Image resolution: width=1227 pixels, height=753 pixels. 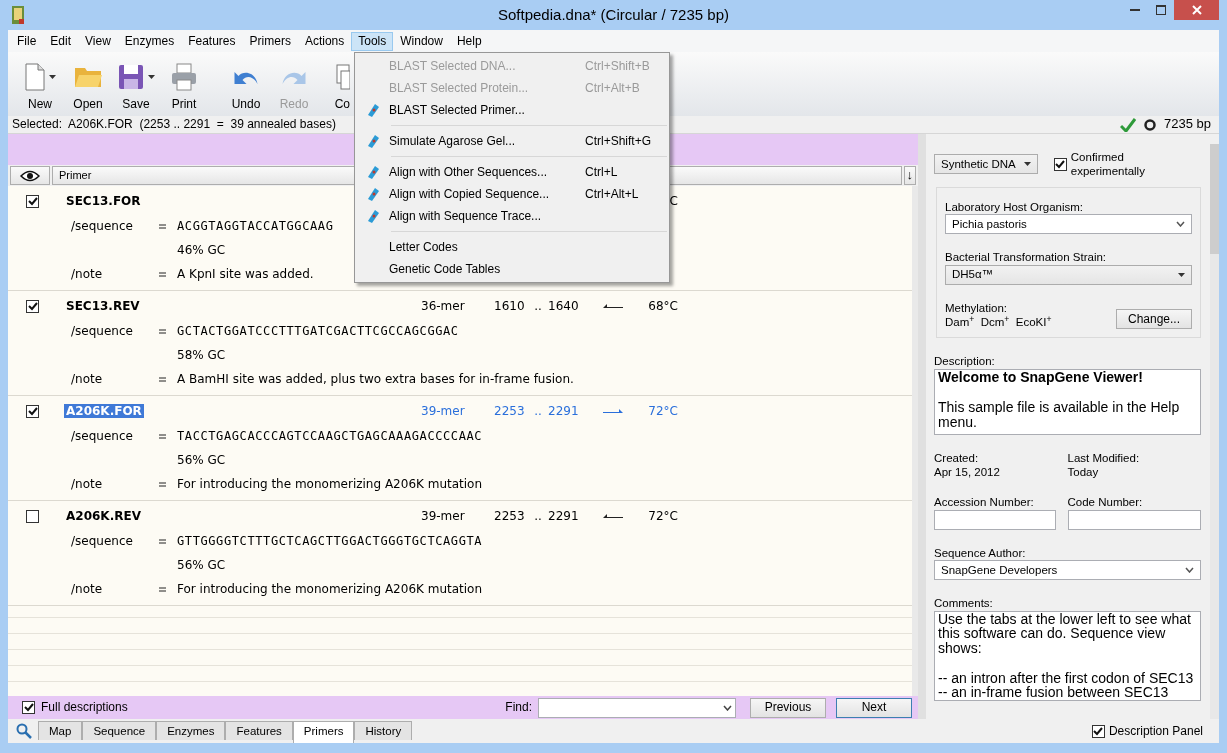 What do you see at coordinates (1054, 692) in the screenshot?
I see `comment-text: -- an in-frame fusion between SEC13` at bounding box center [1054, 692].